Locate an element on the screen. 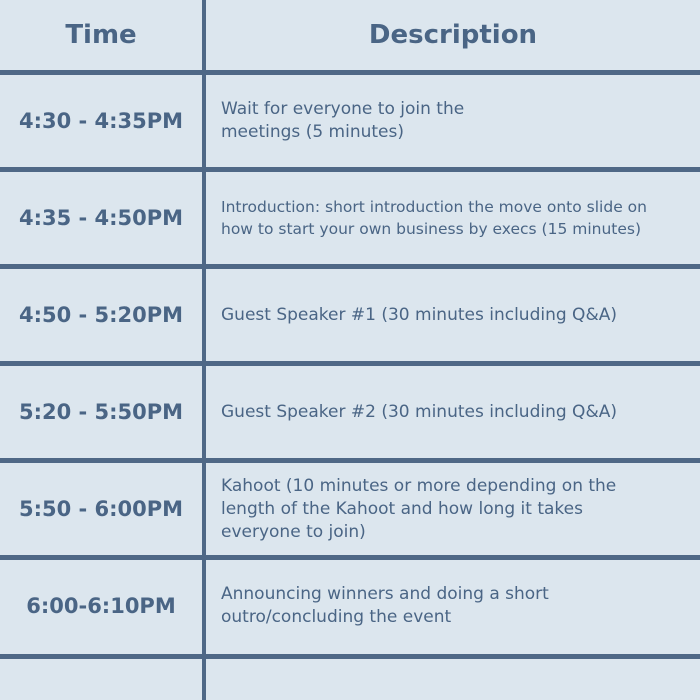 Image resolution: width=700 pixels, height=700 pixels. time-slot: 5:20 - 5:50PM is located at coordinates (101, 412).